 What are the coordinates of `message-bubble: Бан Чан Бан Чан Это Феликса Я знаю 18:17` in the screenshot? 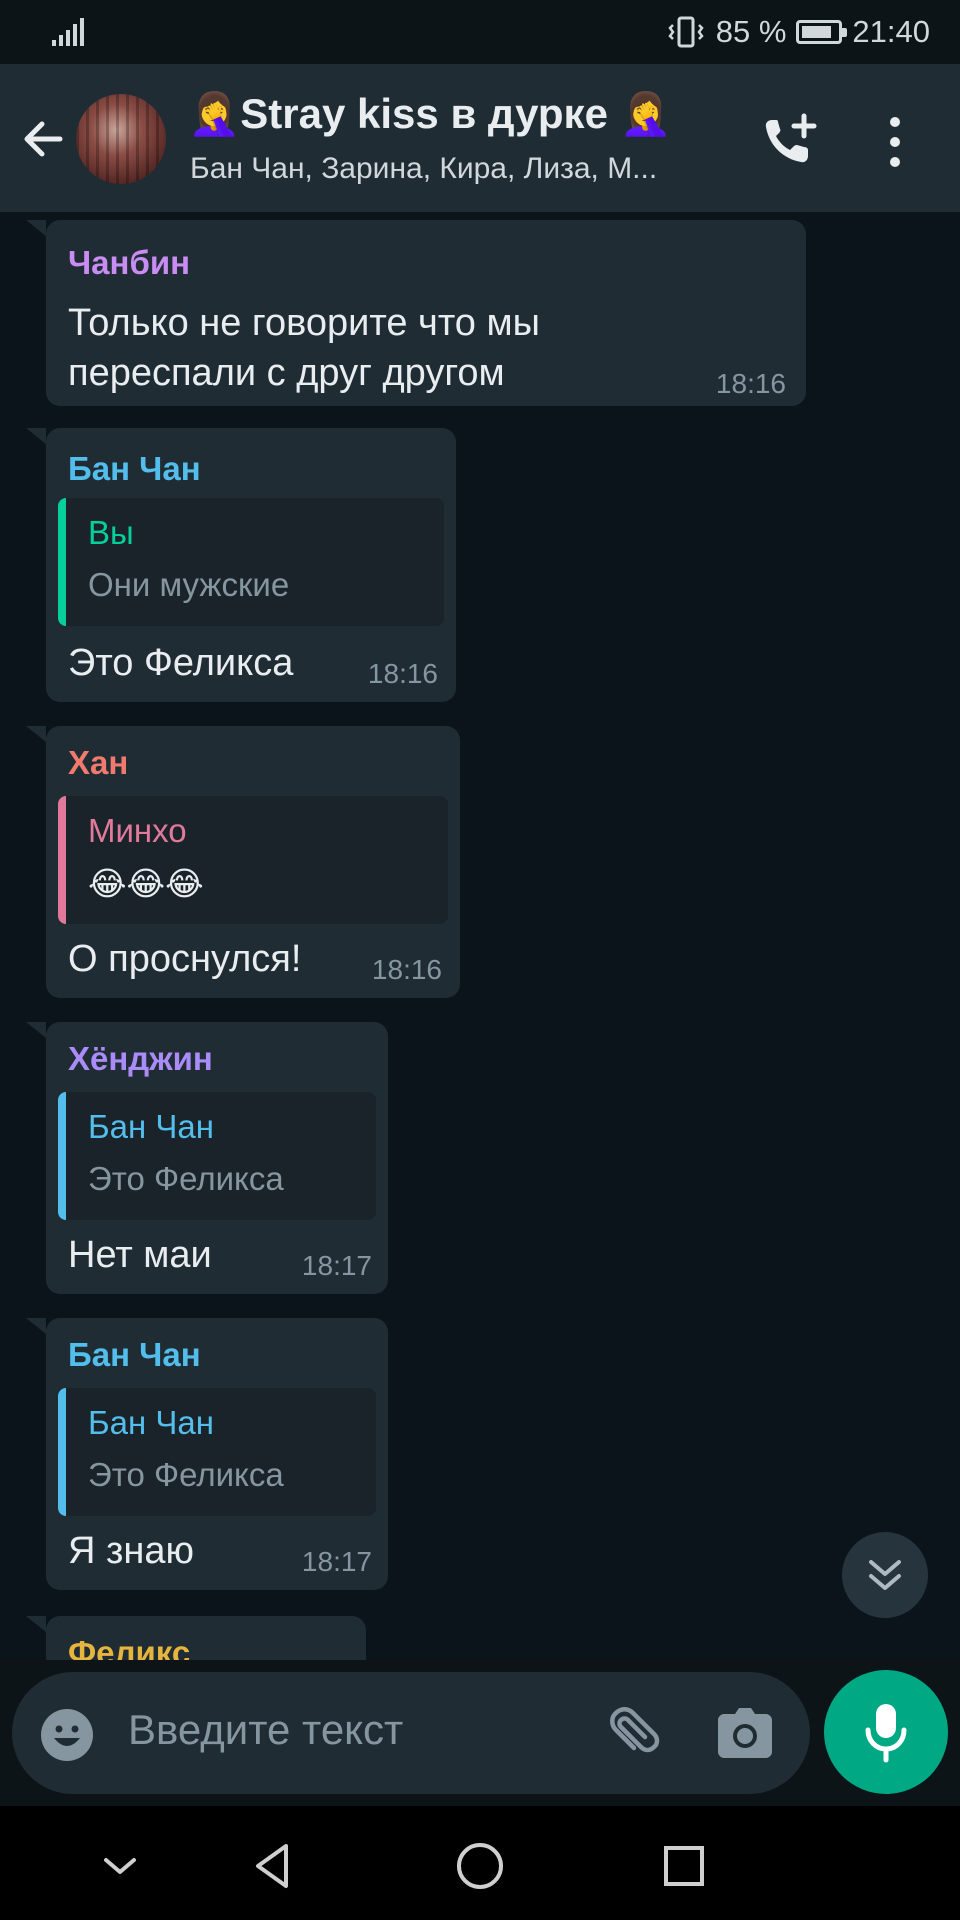 It's located at (207, 1454).